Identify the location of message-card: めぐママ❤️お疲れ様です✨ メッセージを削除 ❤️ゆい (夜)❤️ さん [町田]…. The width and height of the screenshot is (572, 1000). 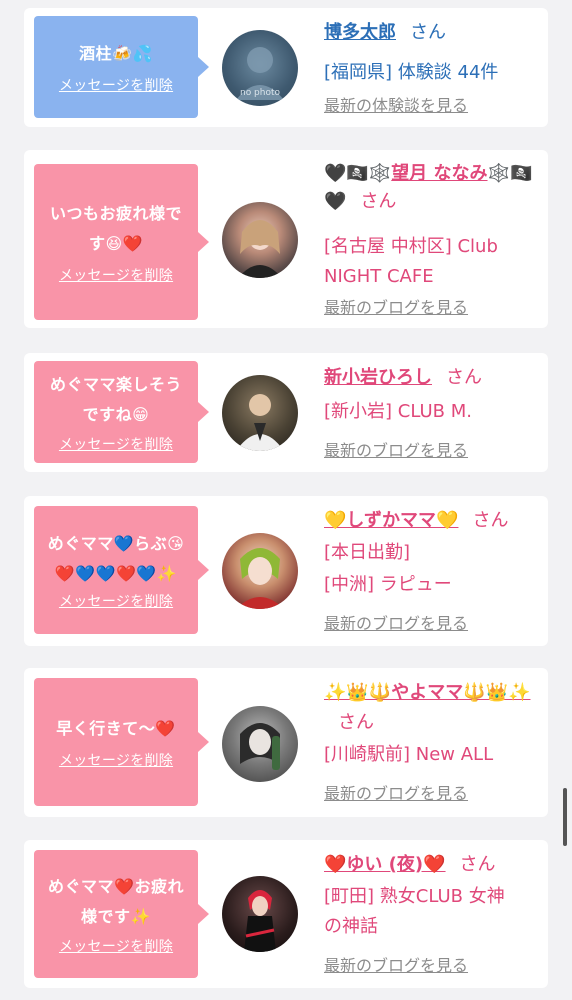
(286, 914).